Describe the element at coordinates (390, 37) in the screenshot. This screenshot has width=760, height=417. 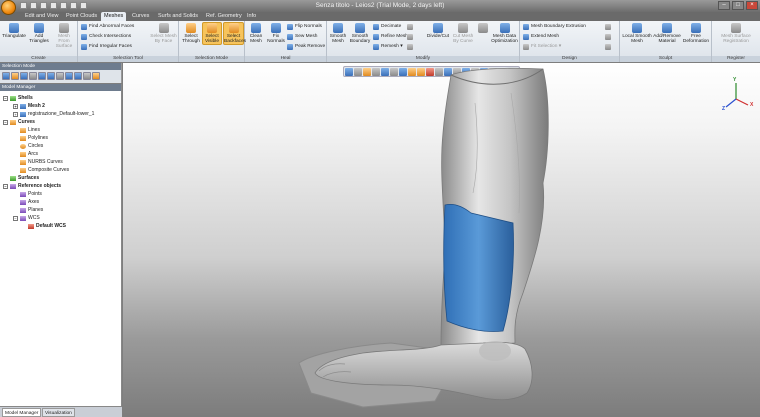
I see `refine-mesh-button: Refine Mesh` at that location.